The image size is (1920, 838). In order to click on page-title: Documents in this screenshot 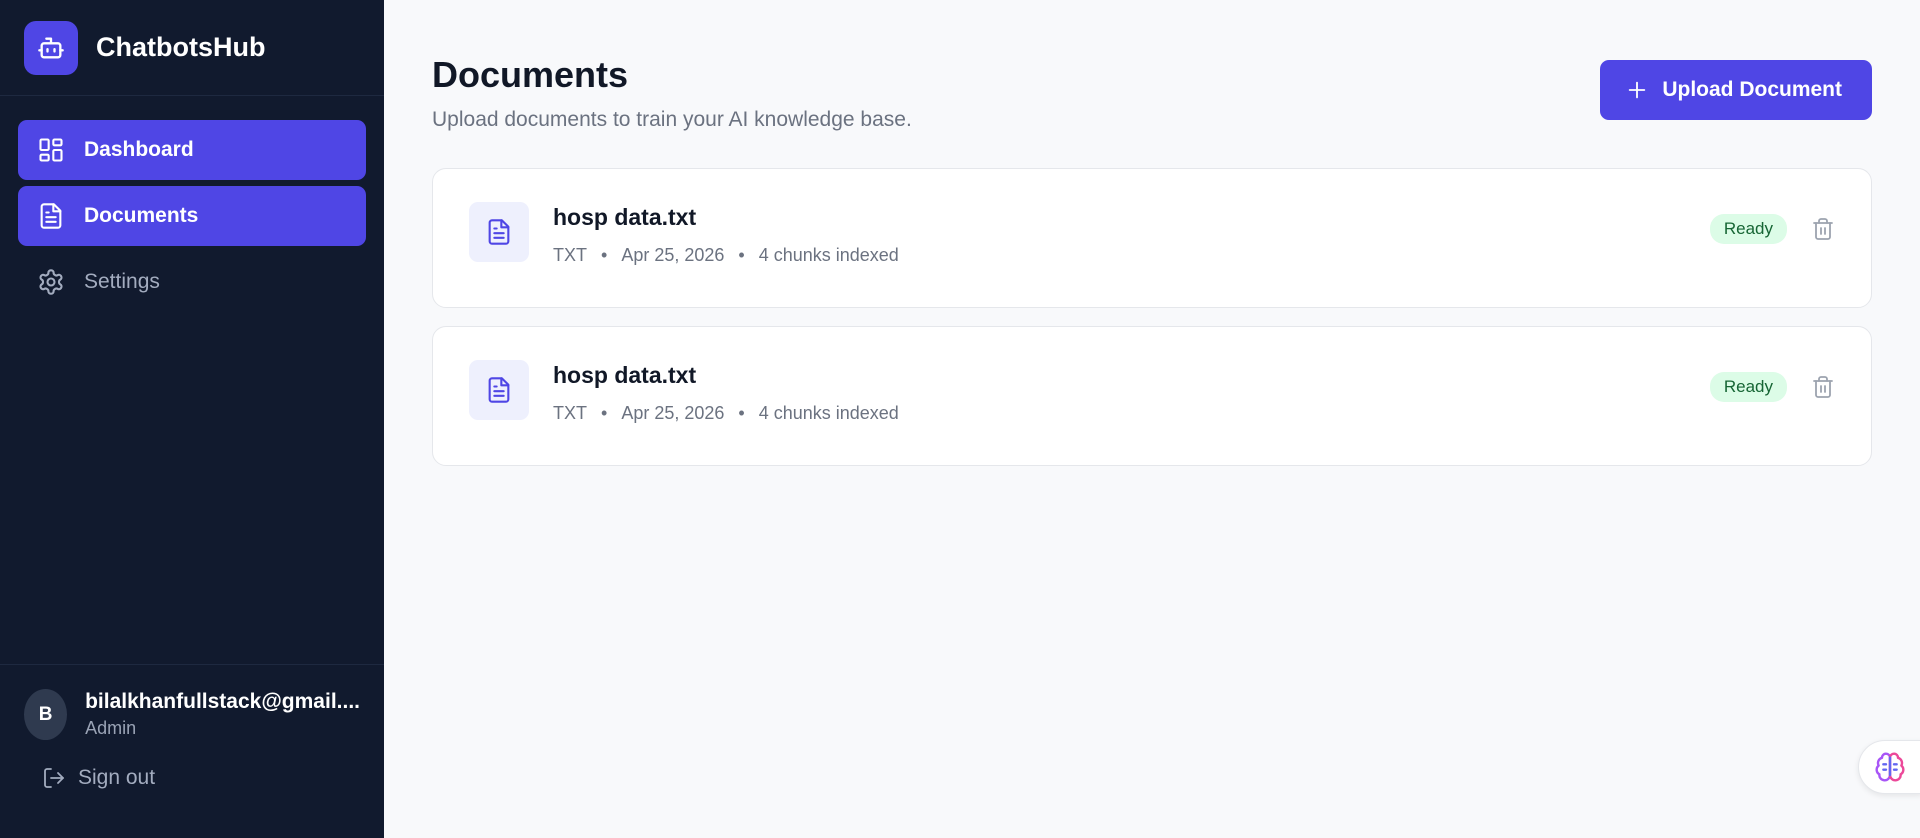, I will do `click(530, 74)`.